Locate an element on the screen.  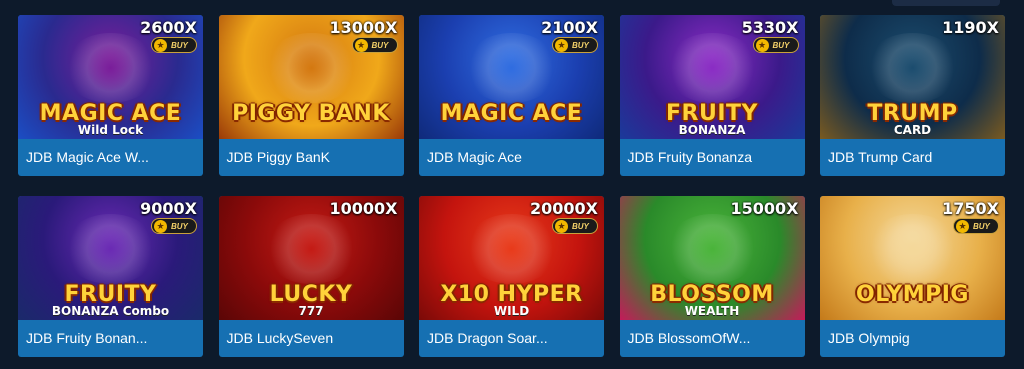
game-art-title: LUCKY is located at coordinates (311, 294).